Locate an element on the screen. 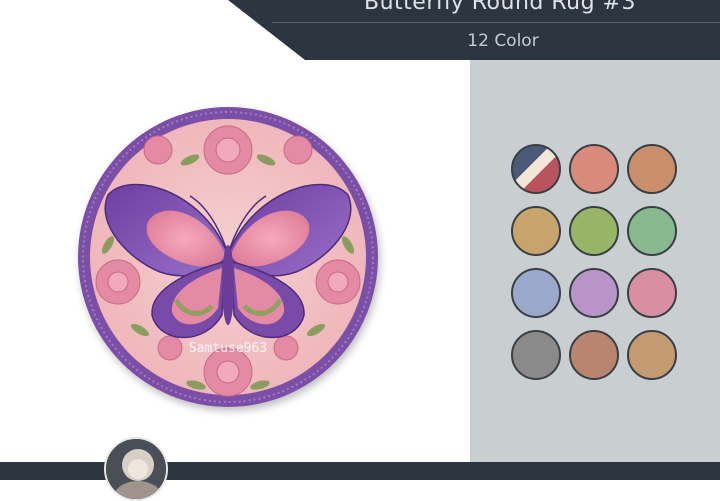 Image resolution: width=720 pixels, height=501 pixels. watermark-text: Samtuse963 is located at coordinates (228, 348).